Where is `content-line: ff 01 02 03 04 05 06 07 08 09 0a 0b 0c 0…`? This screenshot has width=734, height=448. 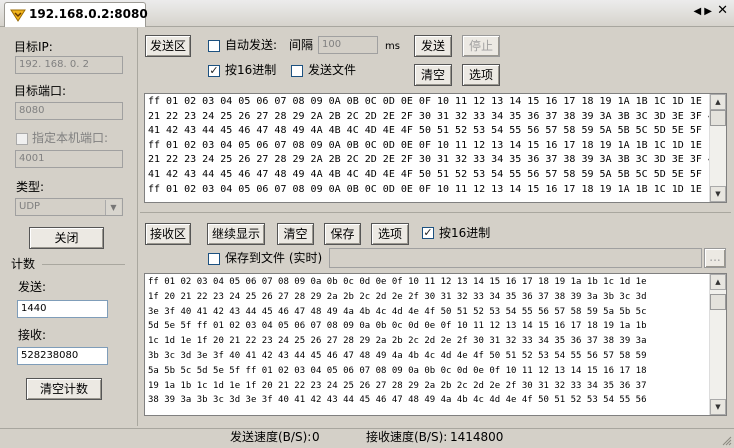
content-line: ff 01 02 03 04 05 06 07 08 09 0a 0b 0c 0… is located at coordinates (397, 282).